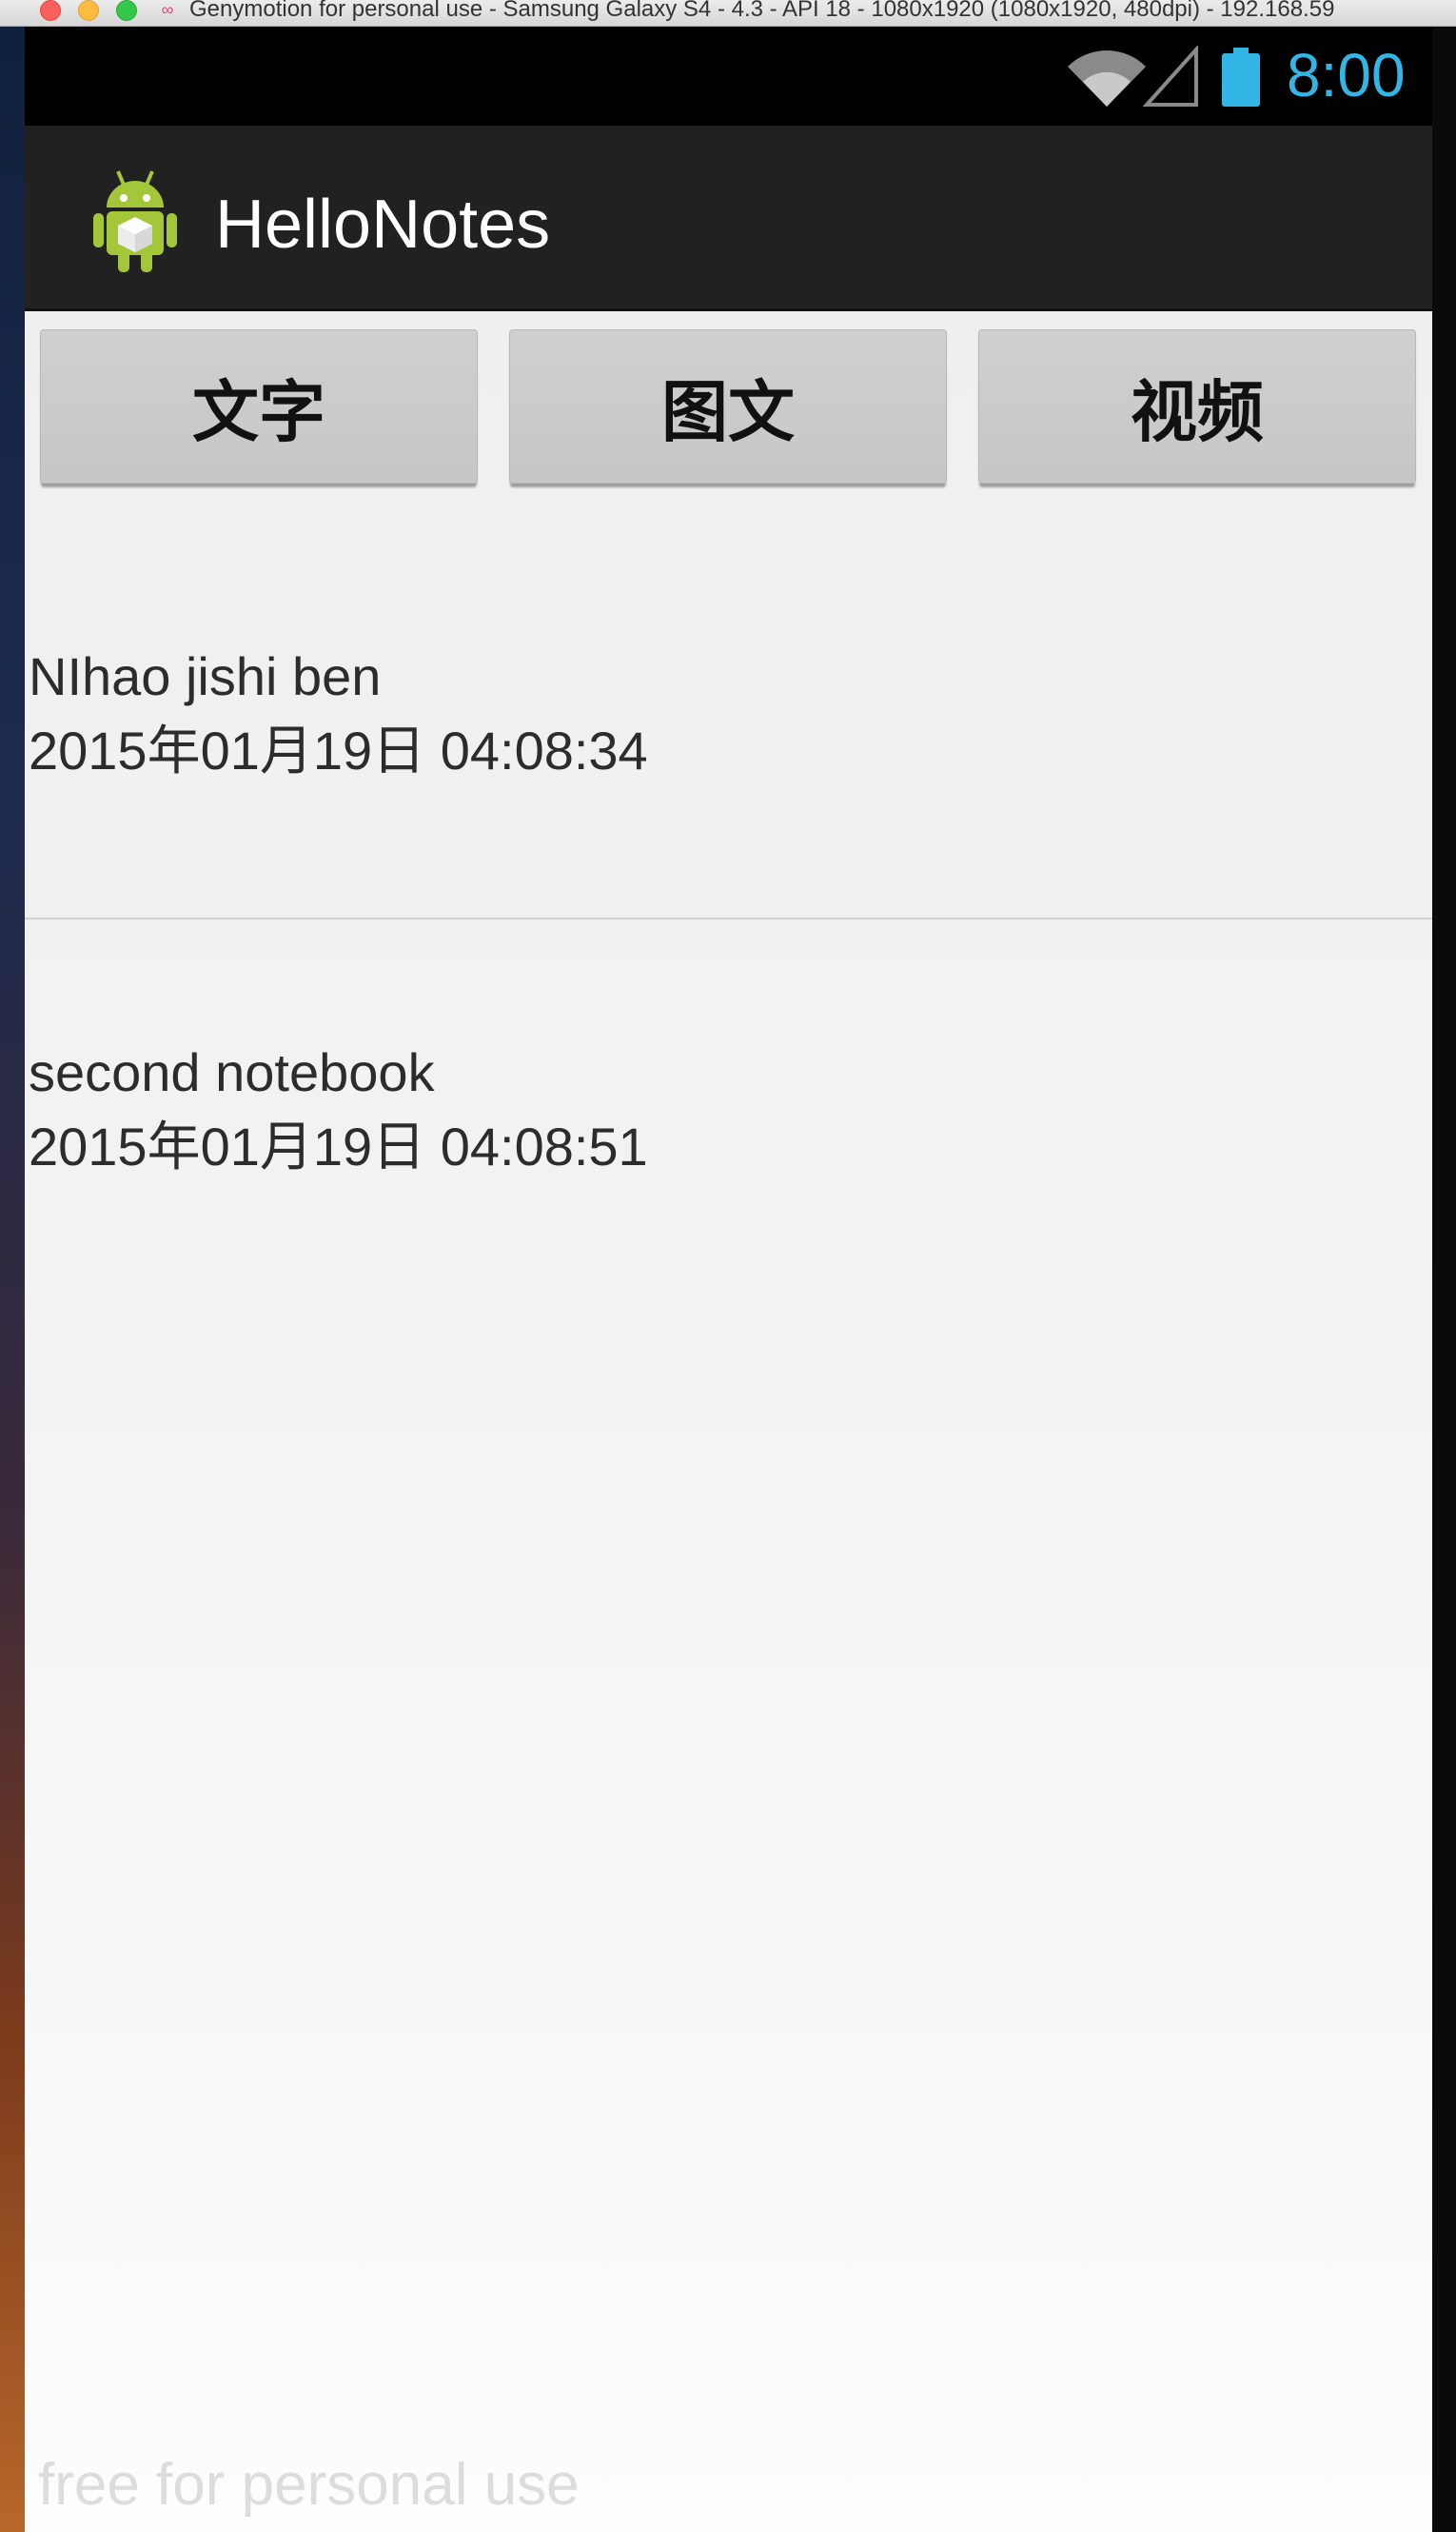 This screenshot has height=2532, width=1456. I want to click on note-timestamp: 2015年01月19日 04:08:34, so click(338, 751).